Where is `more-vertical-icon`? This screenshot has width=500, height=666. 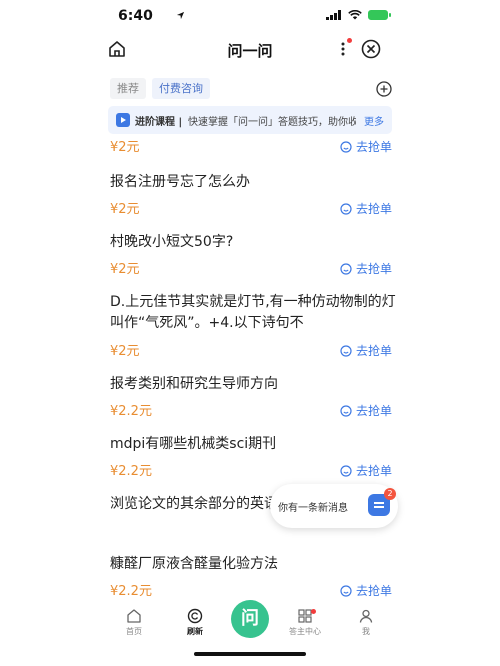
more-vertical-icon is located at coordinates (343, 49).